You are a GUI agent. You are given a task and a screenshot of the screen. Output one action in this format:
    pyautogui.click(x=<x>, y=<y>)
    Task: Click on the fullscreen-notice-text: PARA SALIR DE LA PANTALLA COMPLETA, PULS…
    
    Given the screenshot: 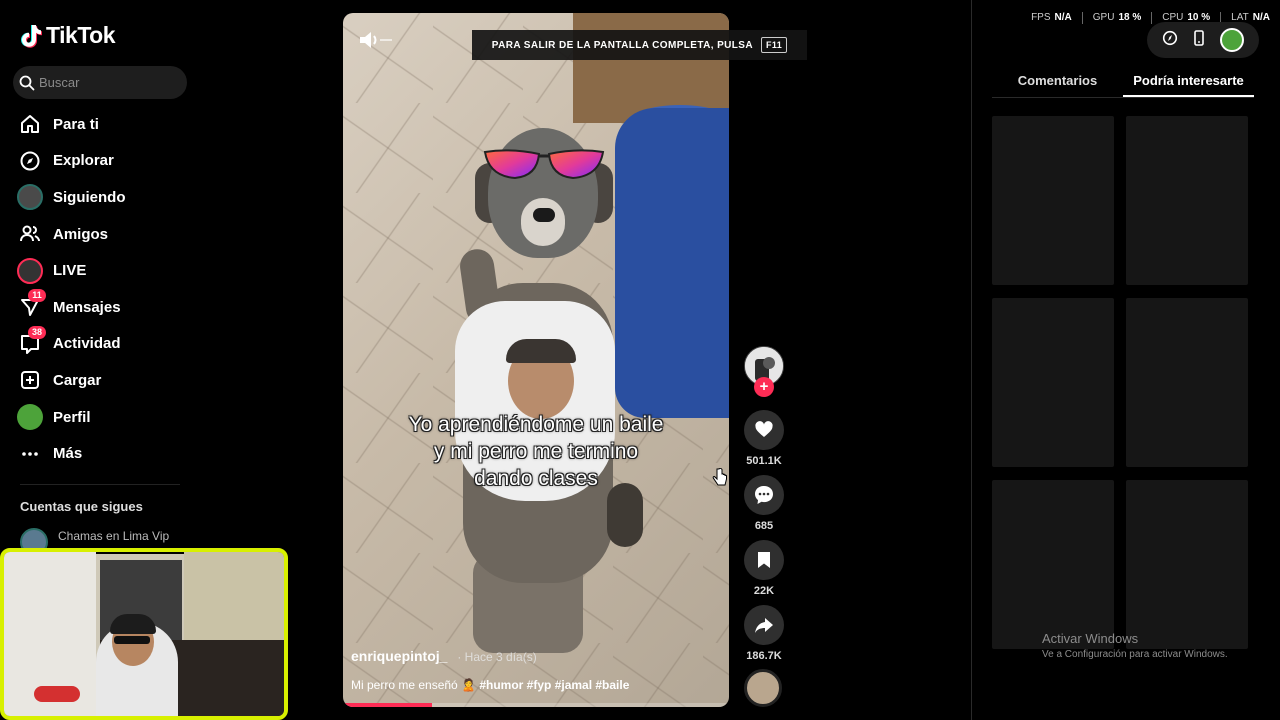 What is the action you would take?
    pyautogui.click(x=622, y=45)
    